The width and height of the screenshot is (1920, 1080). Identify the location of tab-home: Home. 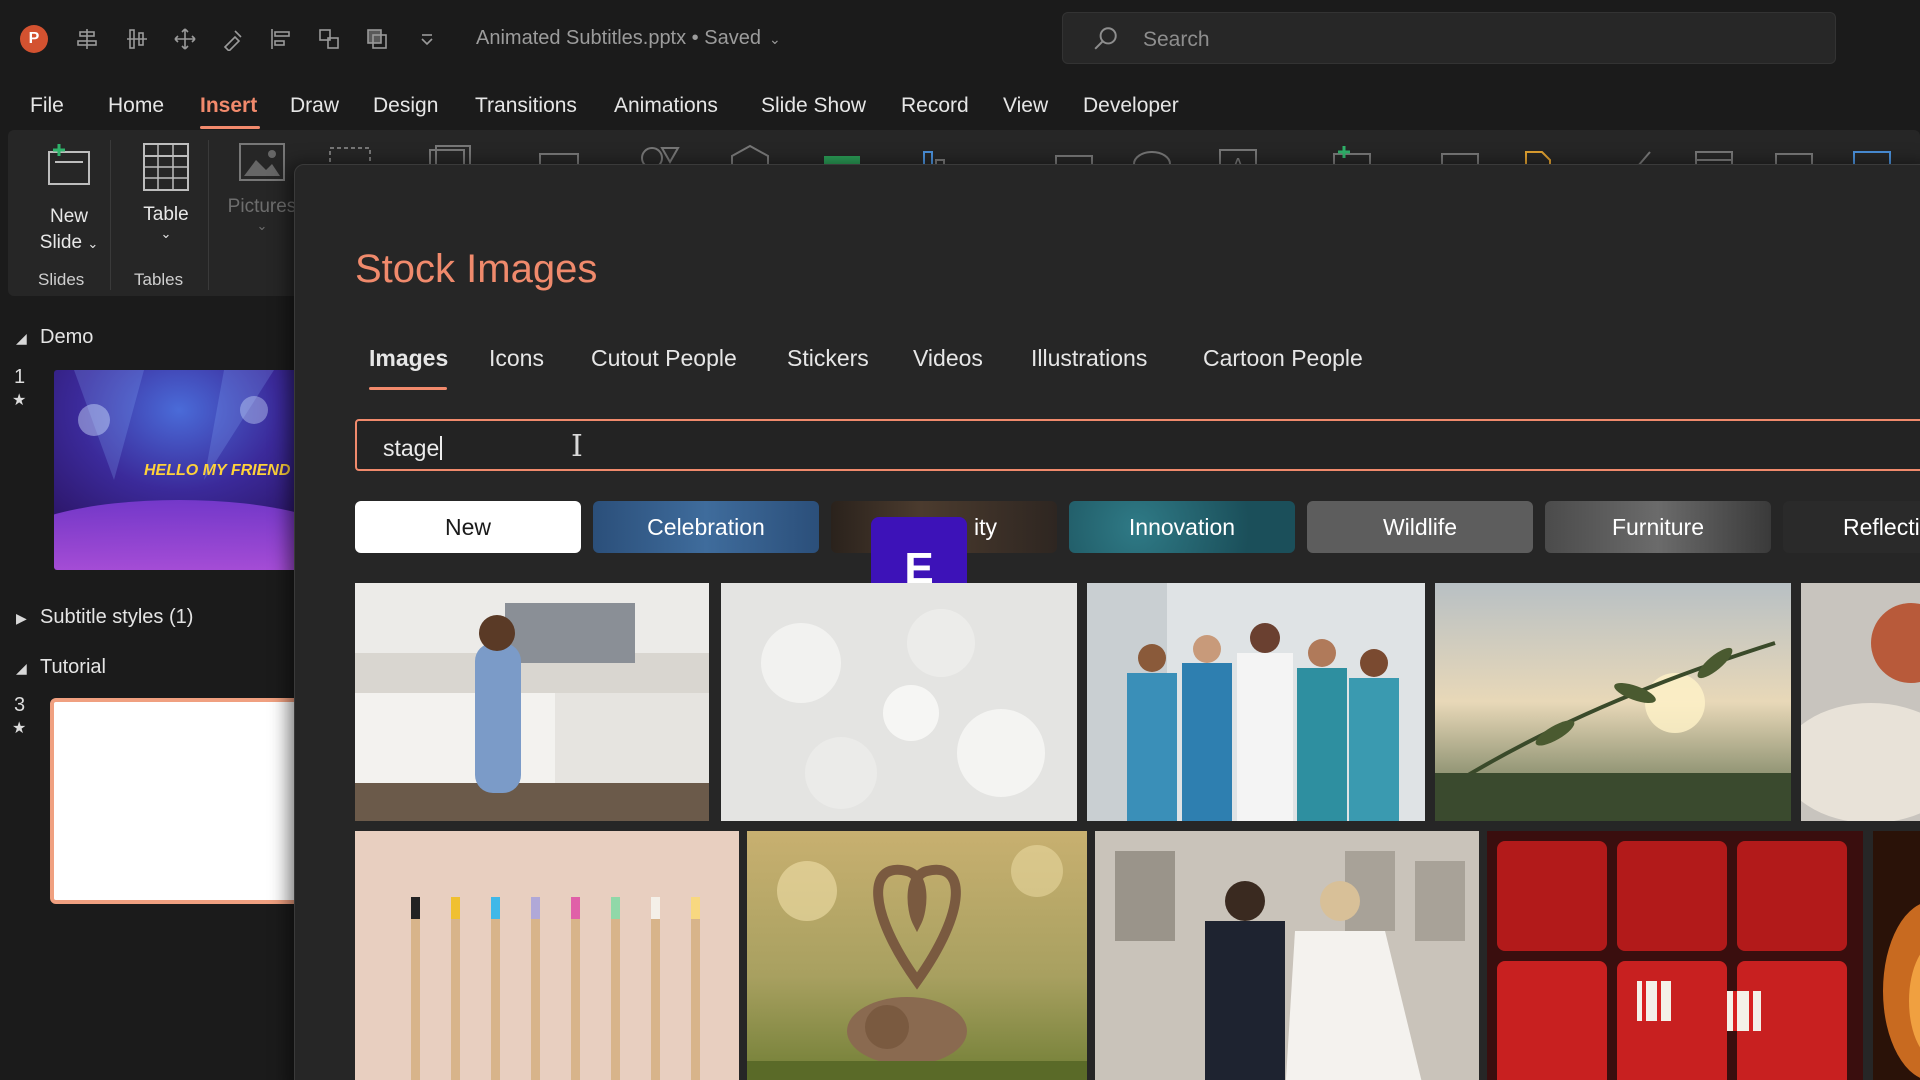
(136, 106).